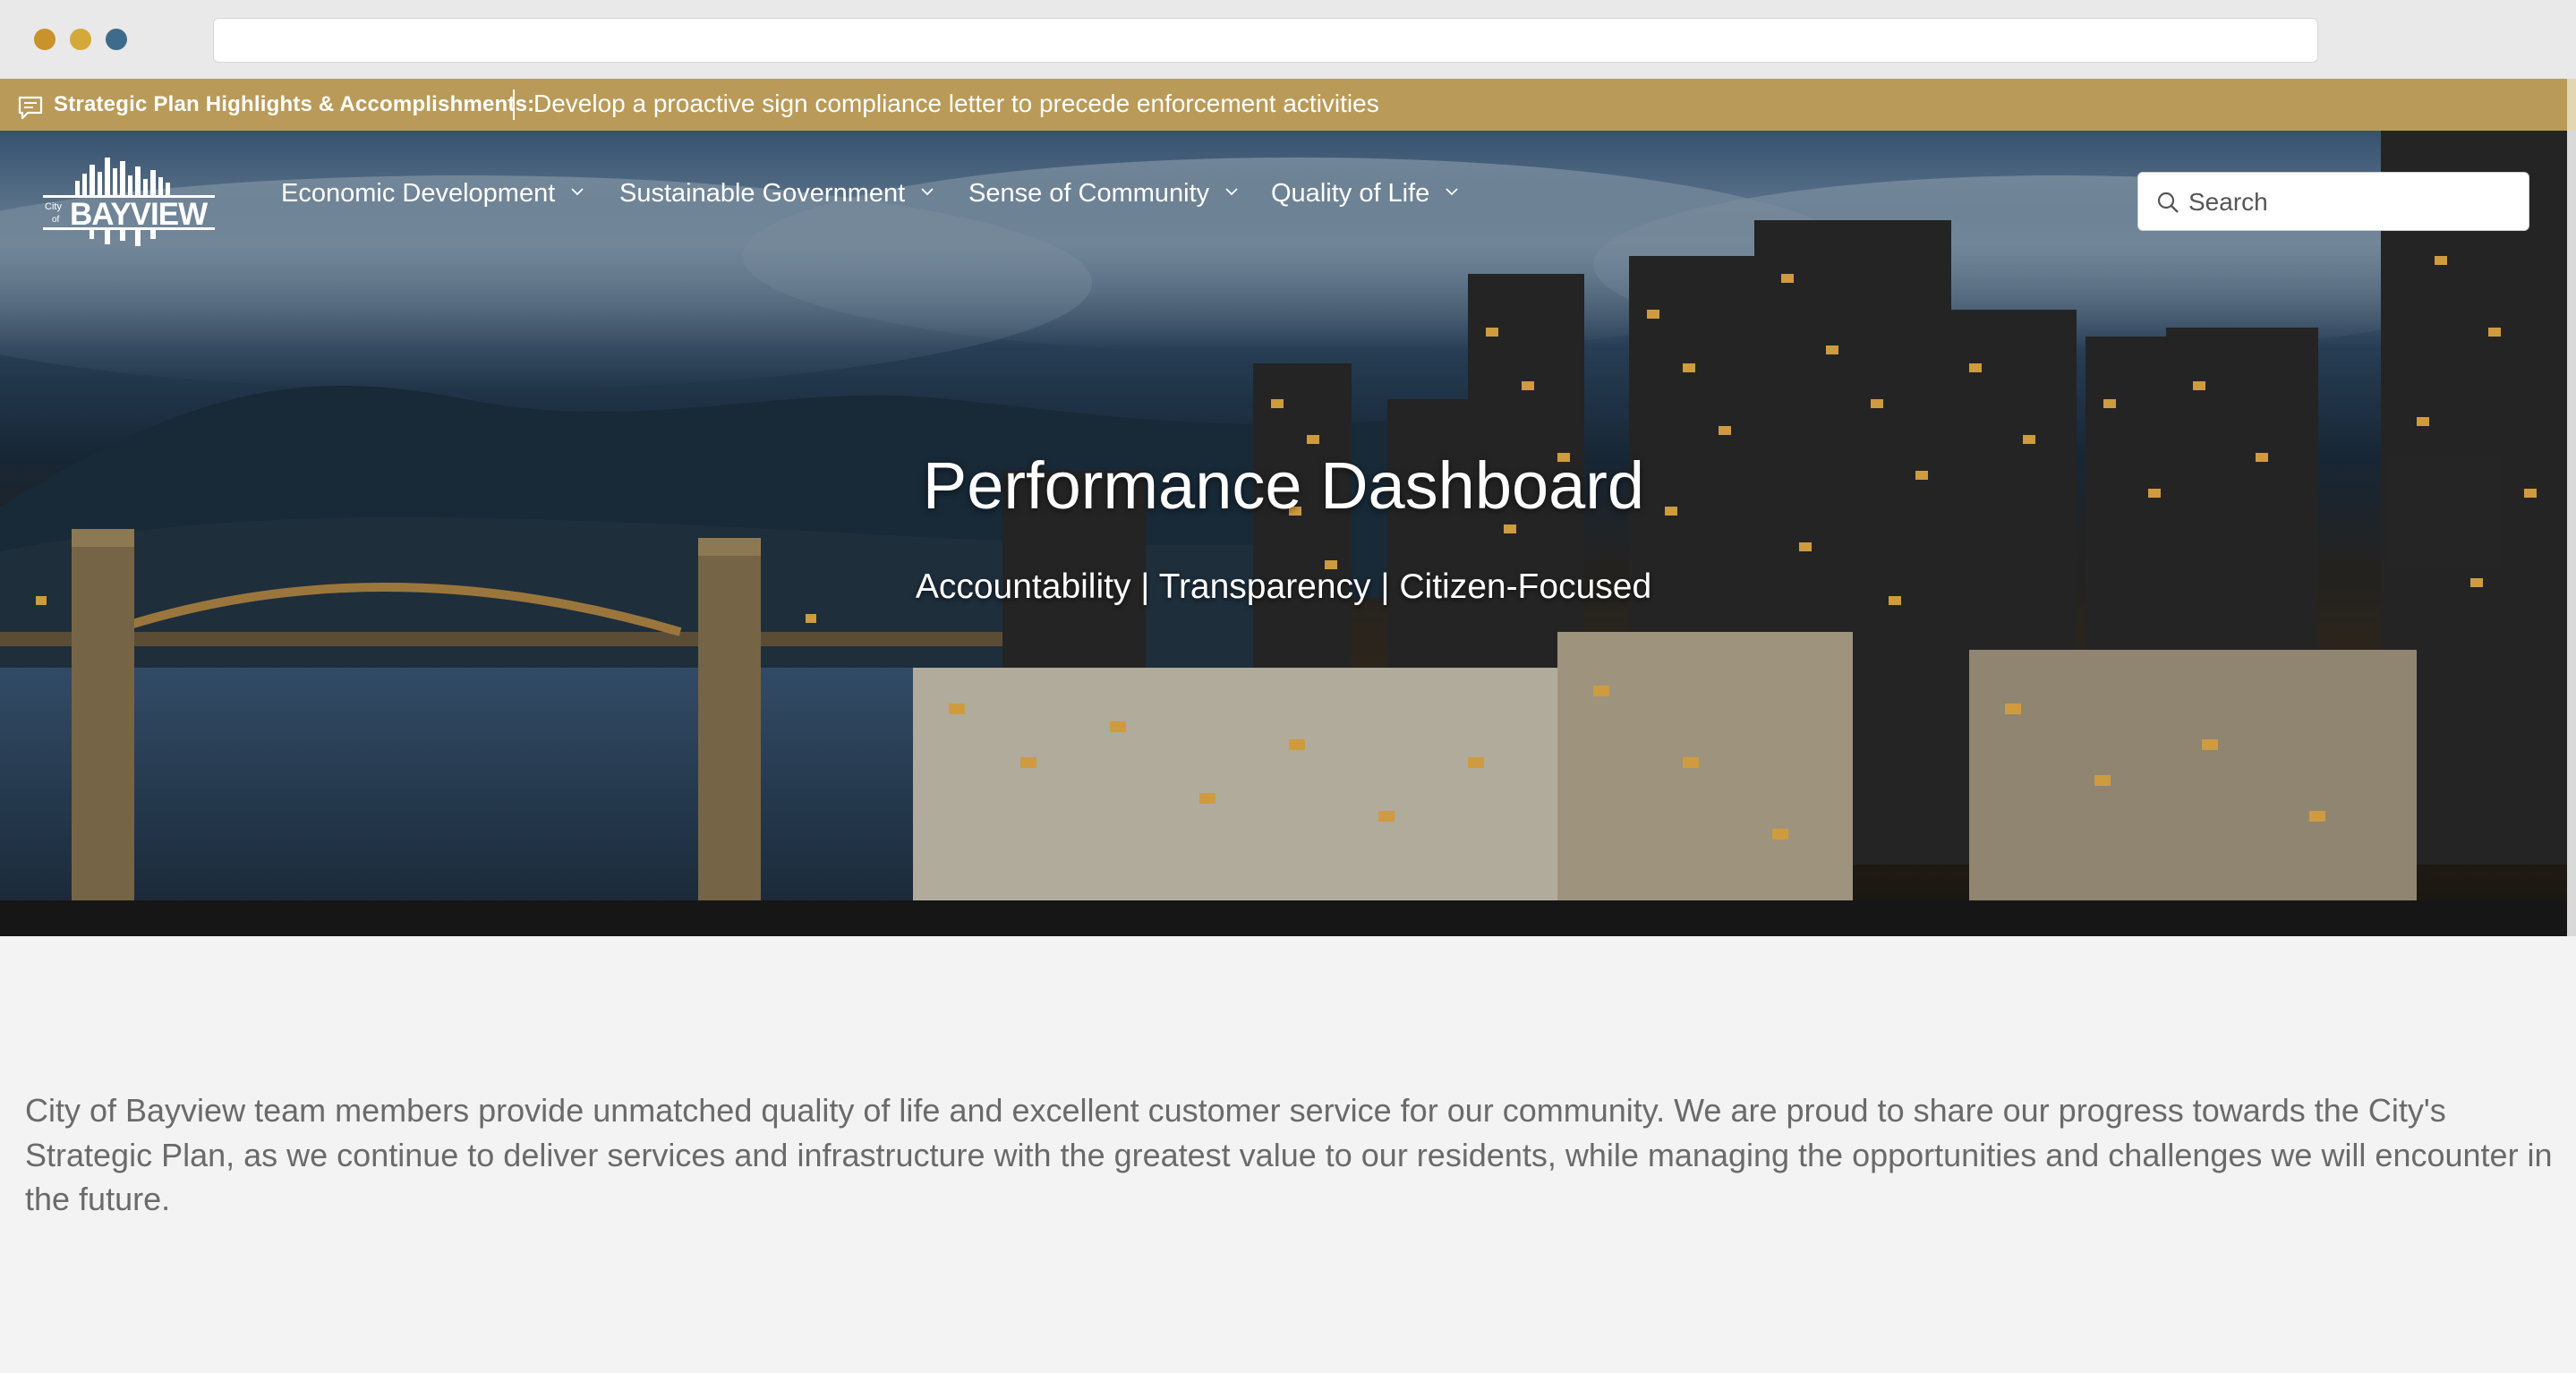 The image size is (2576, 1373). I want to click on search-box, so click(2333, 201).